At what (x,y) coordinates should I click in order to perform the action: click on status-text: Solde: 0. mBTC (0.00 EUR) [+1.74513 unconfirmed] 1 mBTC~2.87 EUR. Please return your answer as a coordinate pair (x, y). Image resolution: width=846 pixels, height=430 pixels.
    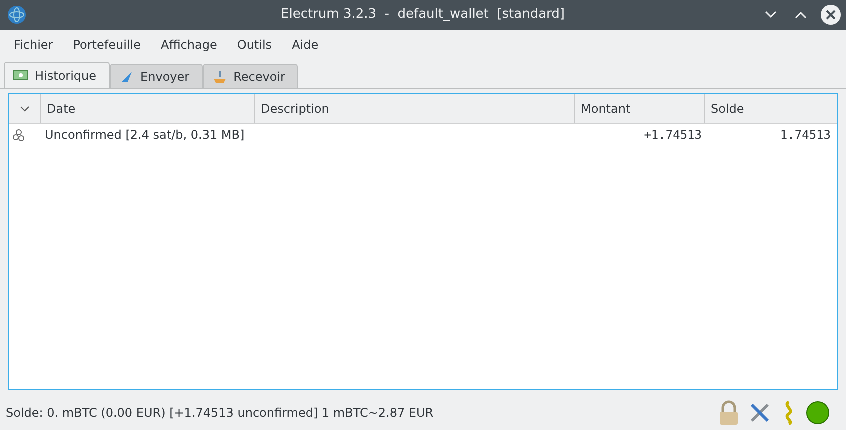
    Looking at the image, I should click on (220, 413).